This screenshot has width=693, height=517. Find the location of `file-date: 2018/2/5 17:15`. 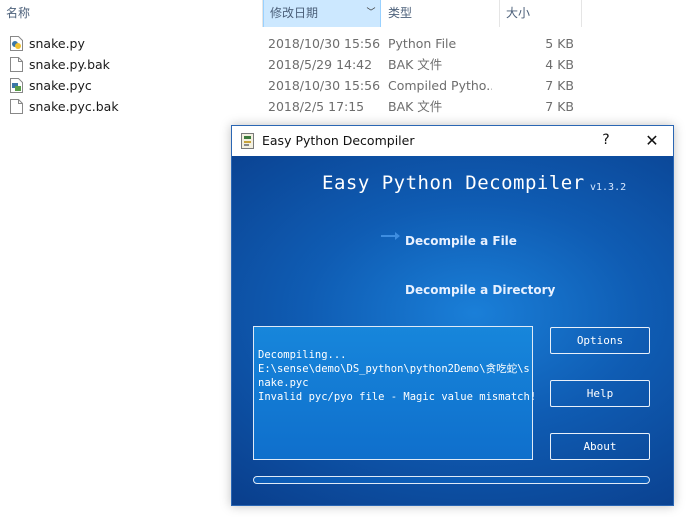

file-date: 2018/2/5 17:15 is located at coordinates (316, 106).